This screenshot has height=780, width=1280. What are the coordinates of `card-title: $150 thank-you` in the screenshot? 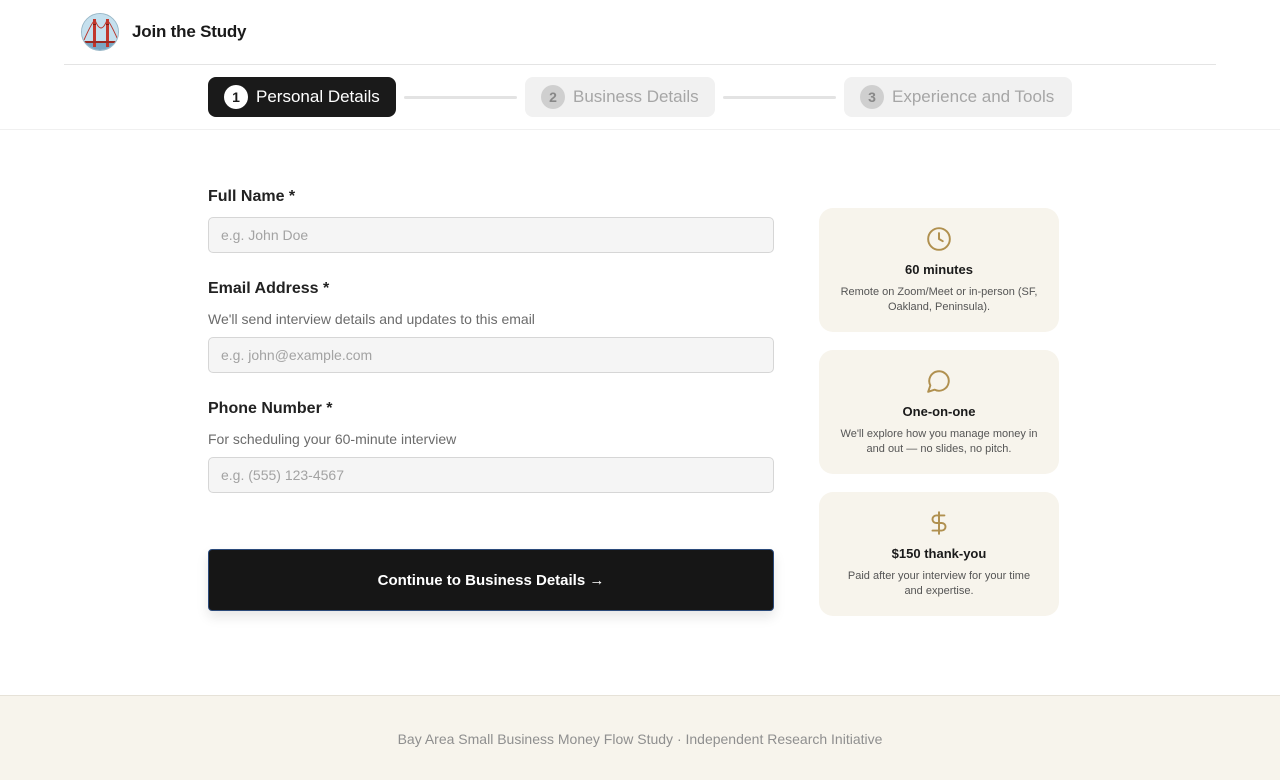 It's located at (939, 553).